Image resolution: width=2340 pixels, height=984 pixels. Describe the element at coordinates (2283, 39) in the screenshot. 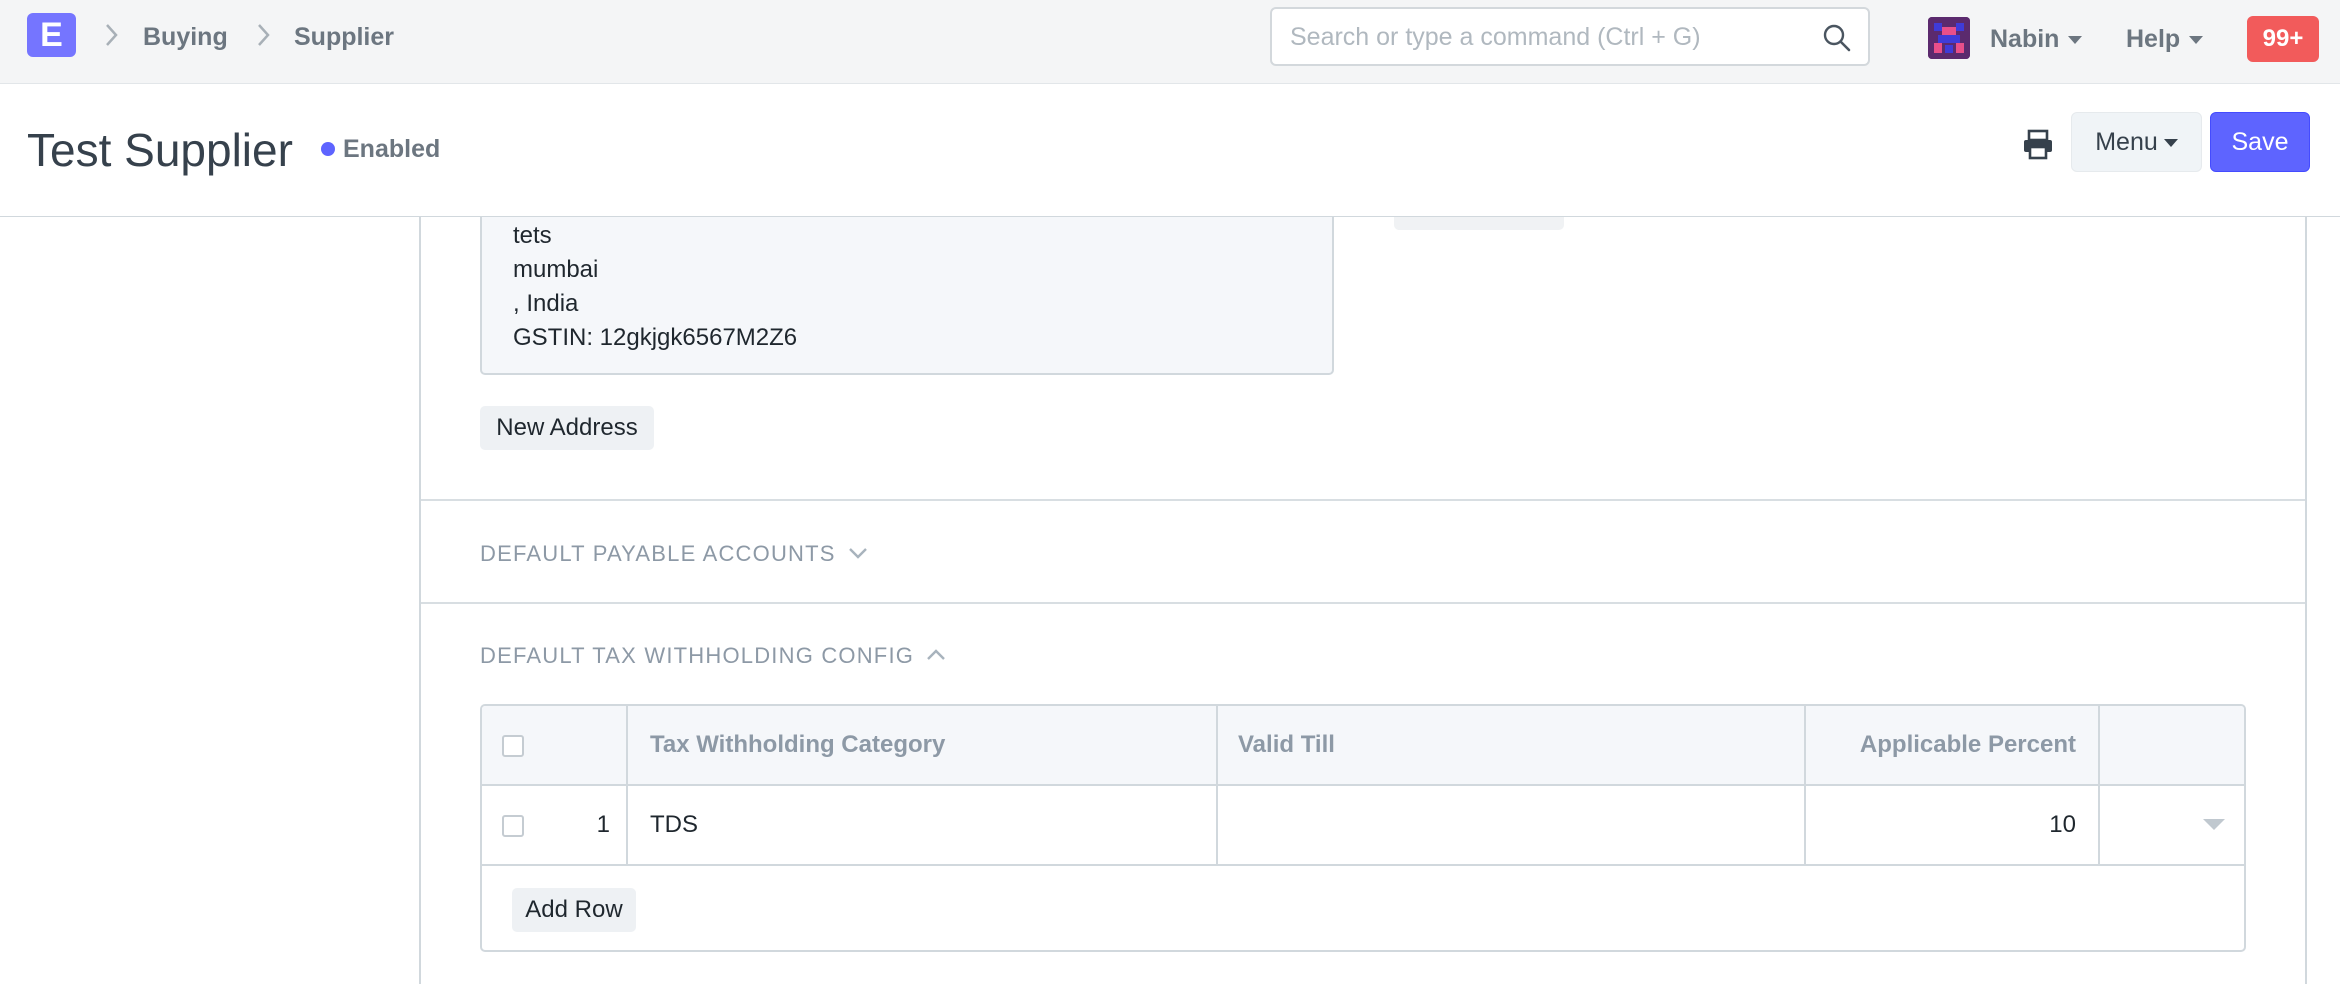

I see `notifications-badge: 99+` at that location.